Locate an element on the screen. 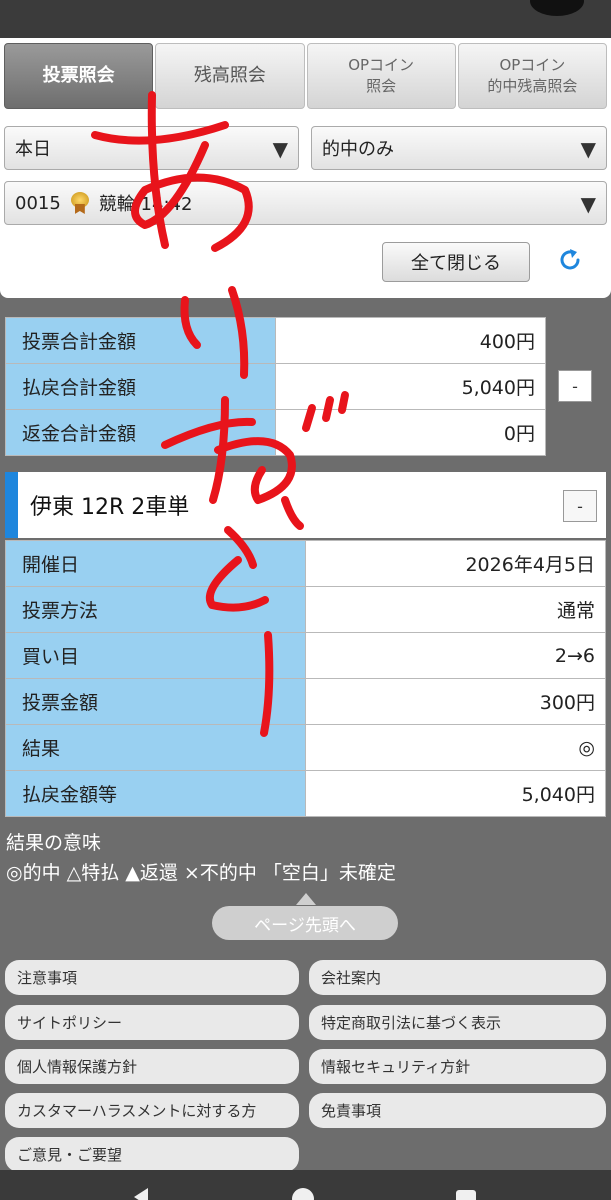 This screenshot has width=611, height=1200. summary-table: 投票合計金額 400円 払戻合計金額 5,040円 返金合計金額 0円 is located at coordinates (275, 386).